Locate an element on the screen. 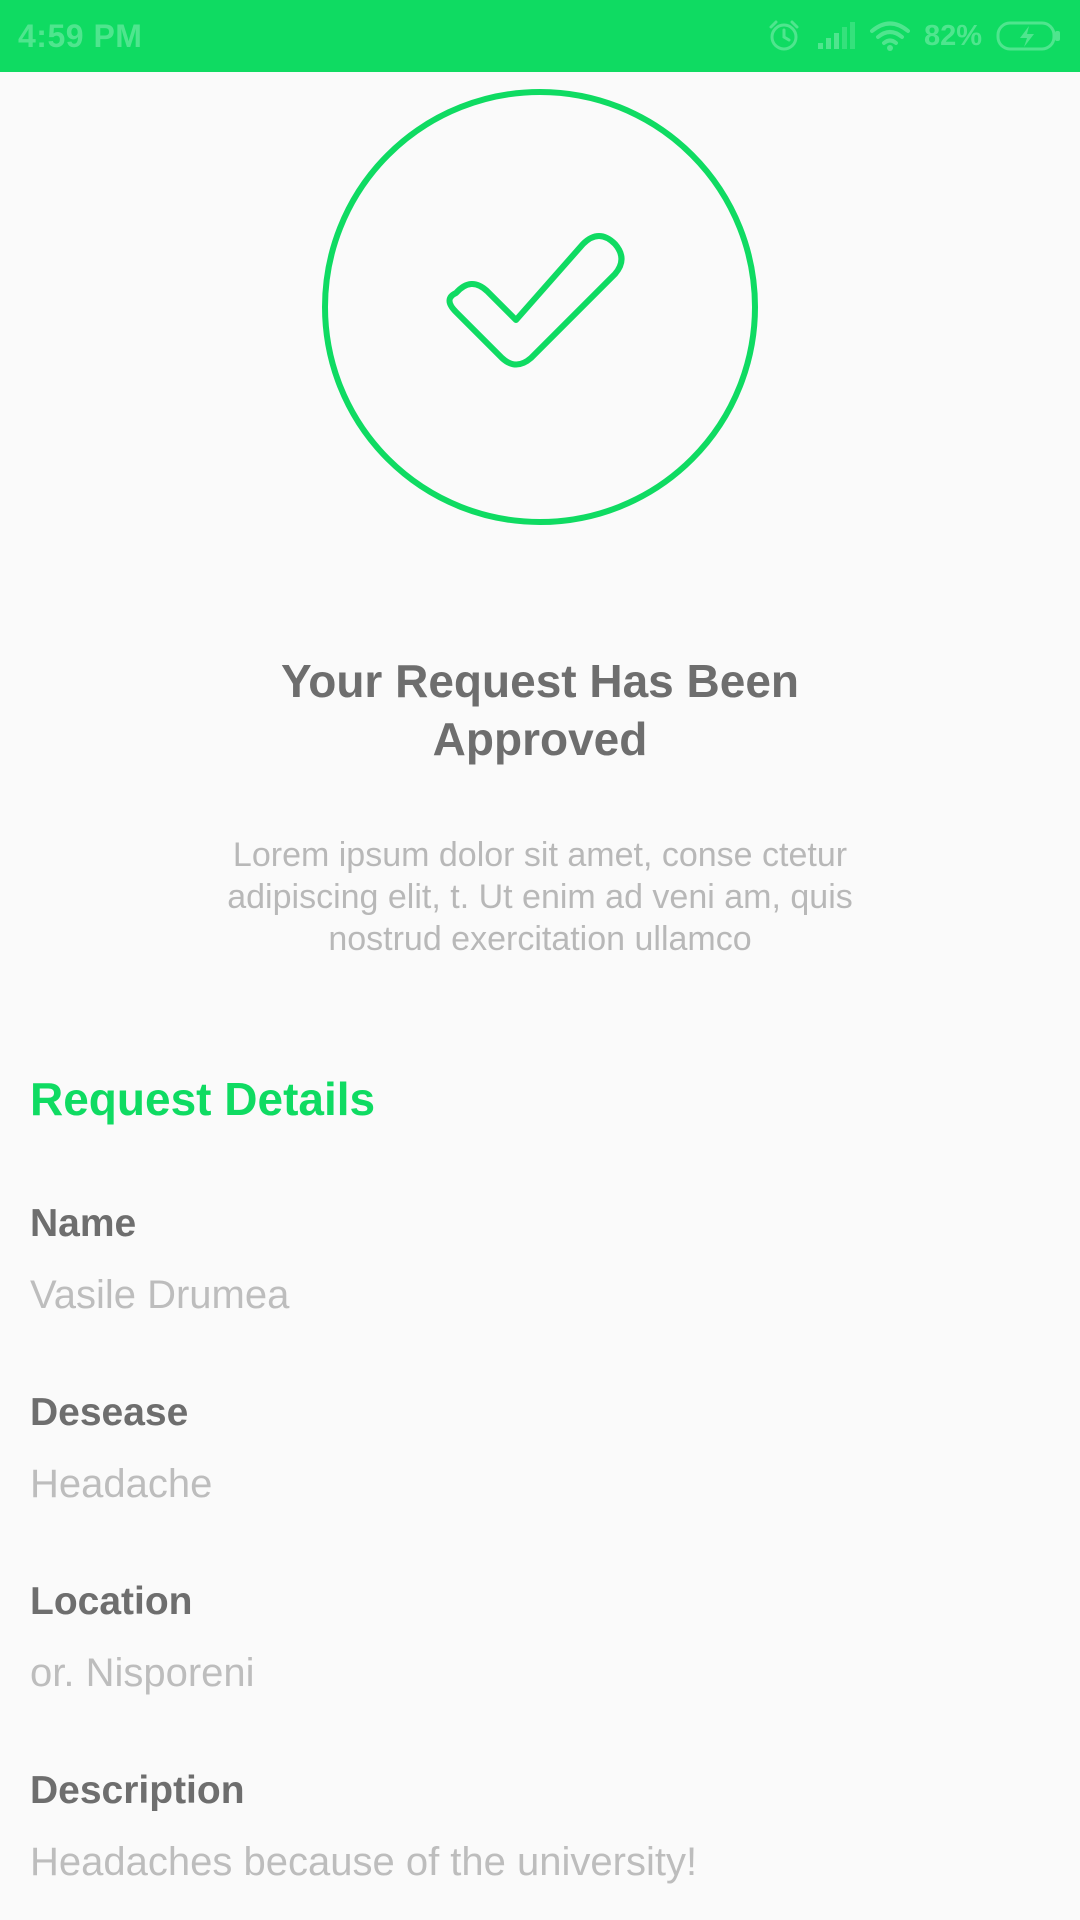  name-value: Vasile Drumea is located at coordinates (160, 1295).